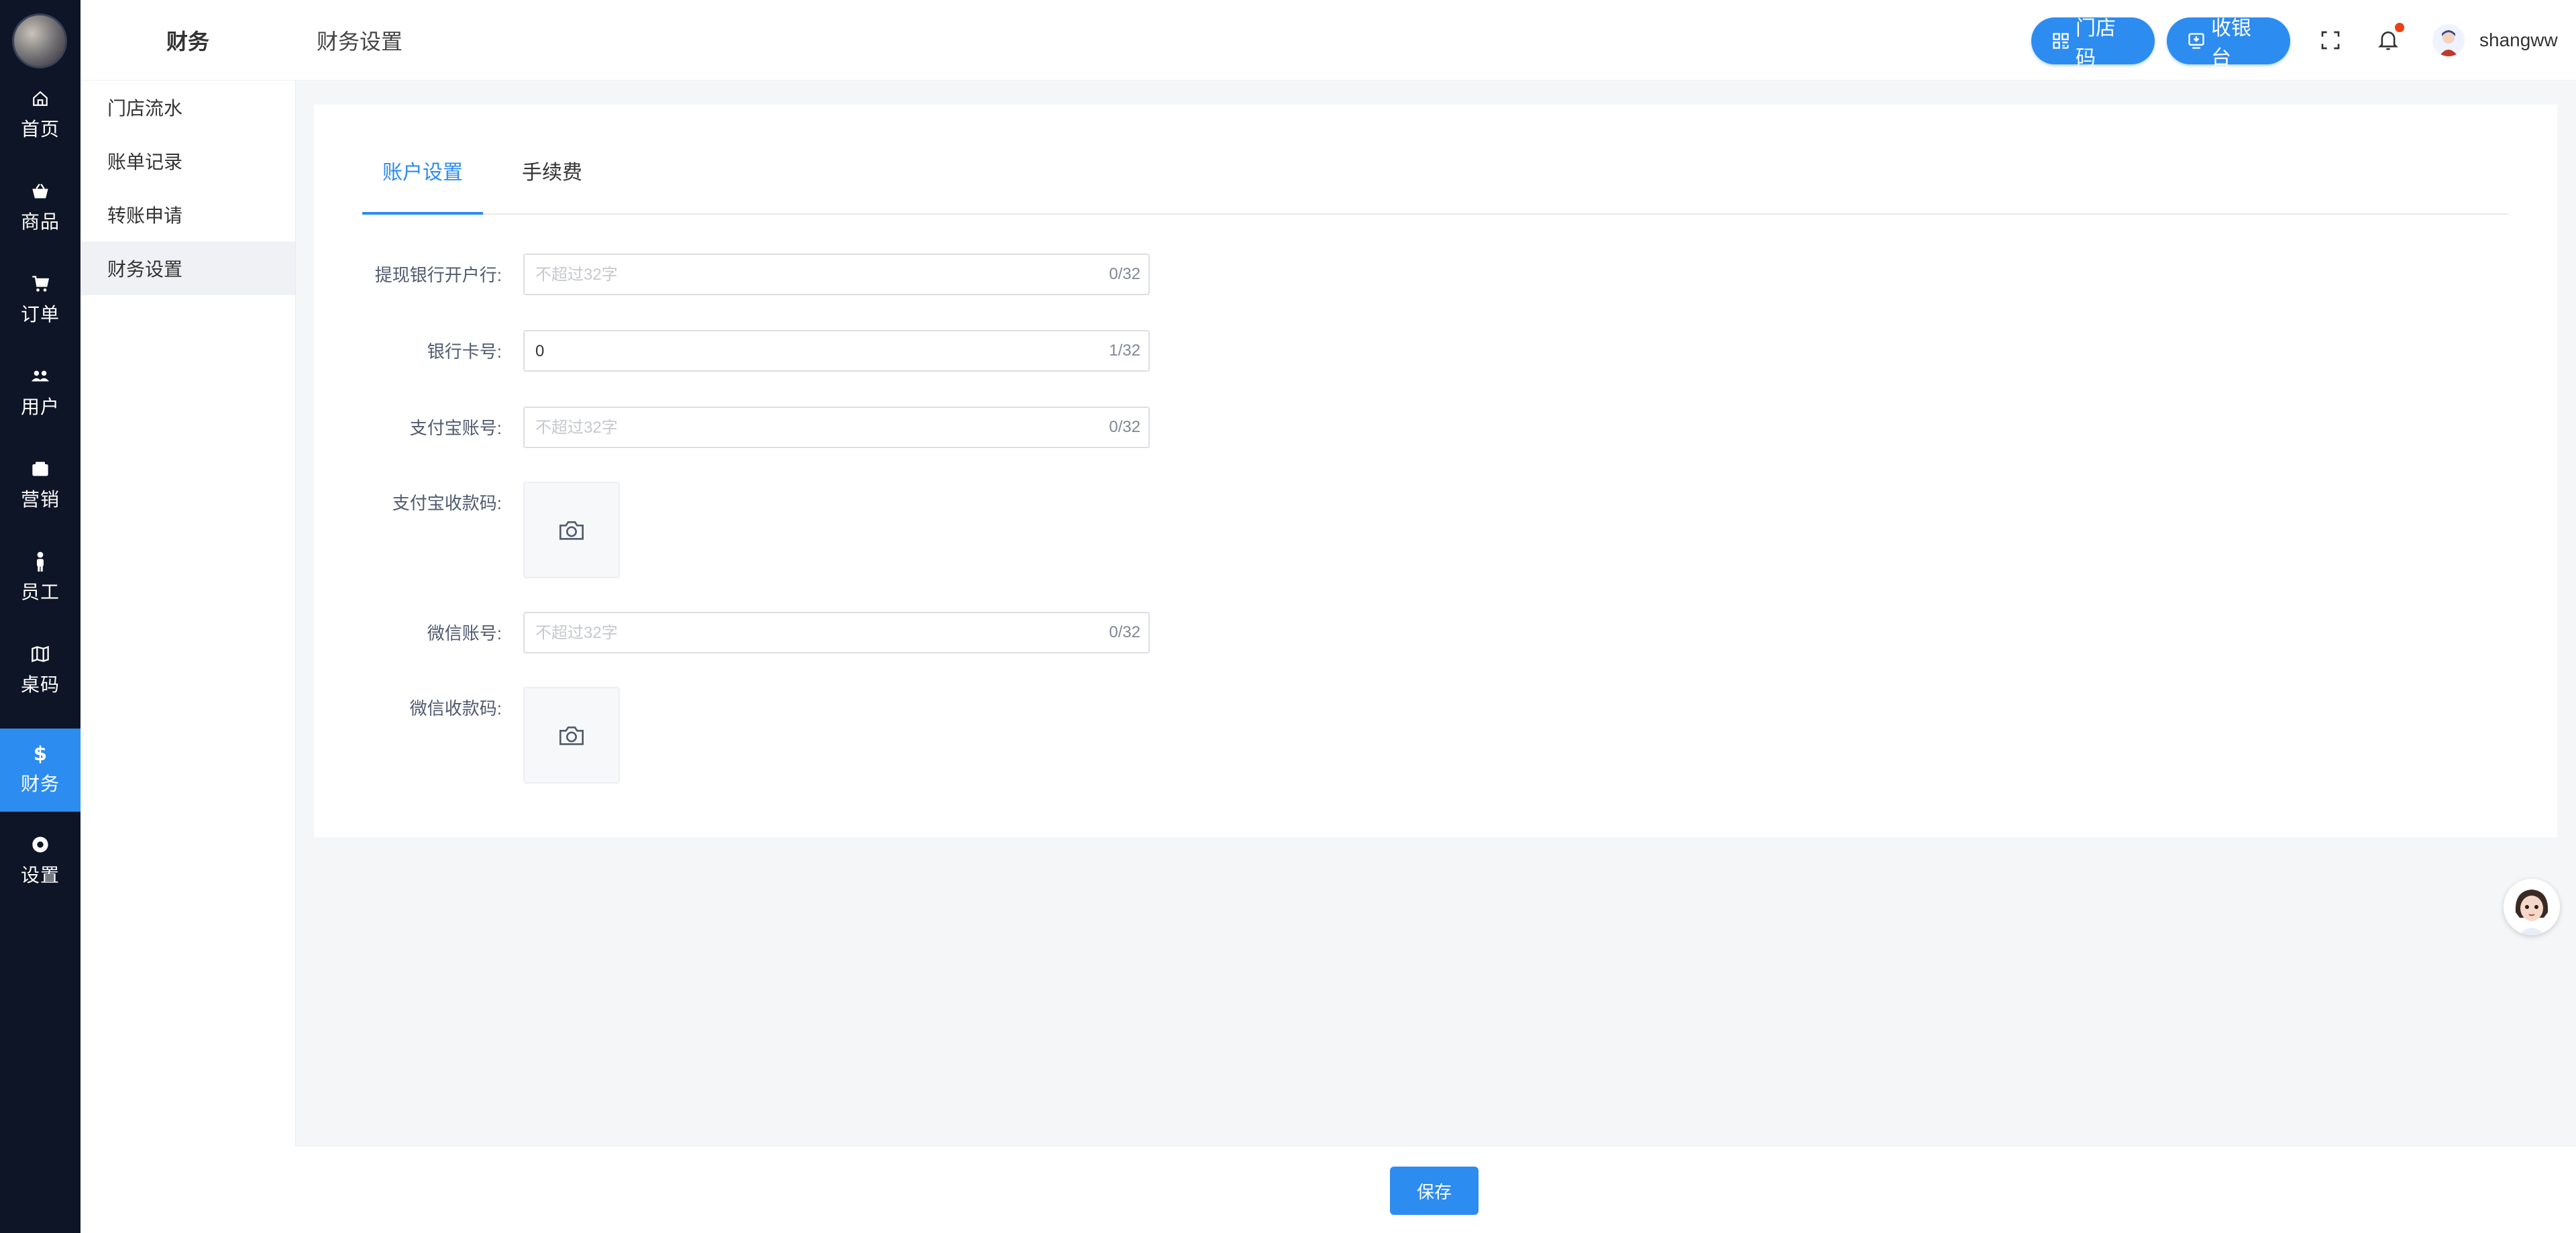  What do you see at coordinates (40, 129) in the screenshot?
I see `nav-label: 首页` at bounding box center [40, 129].